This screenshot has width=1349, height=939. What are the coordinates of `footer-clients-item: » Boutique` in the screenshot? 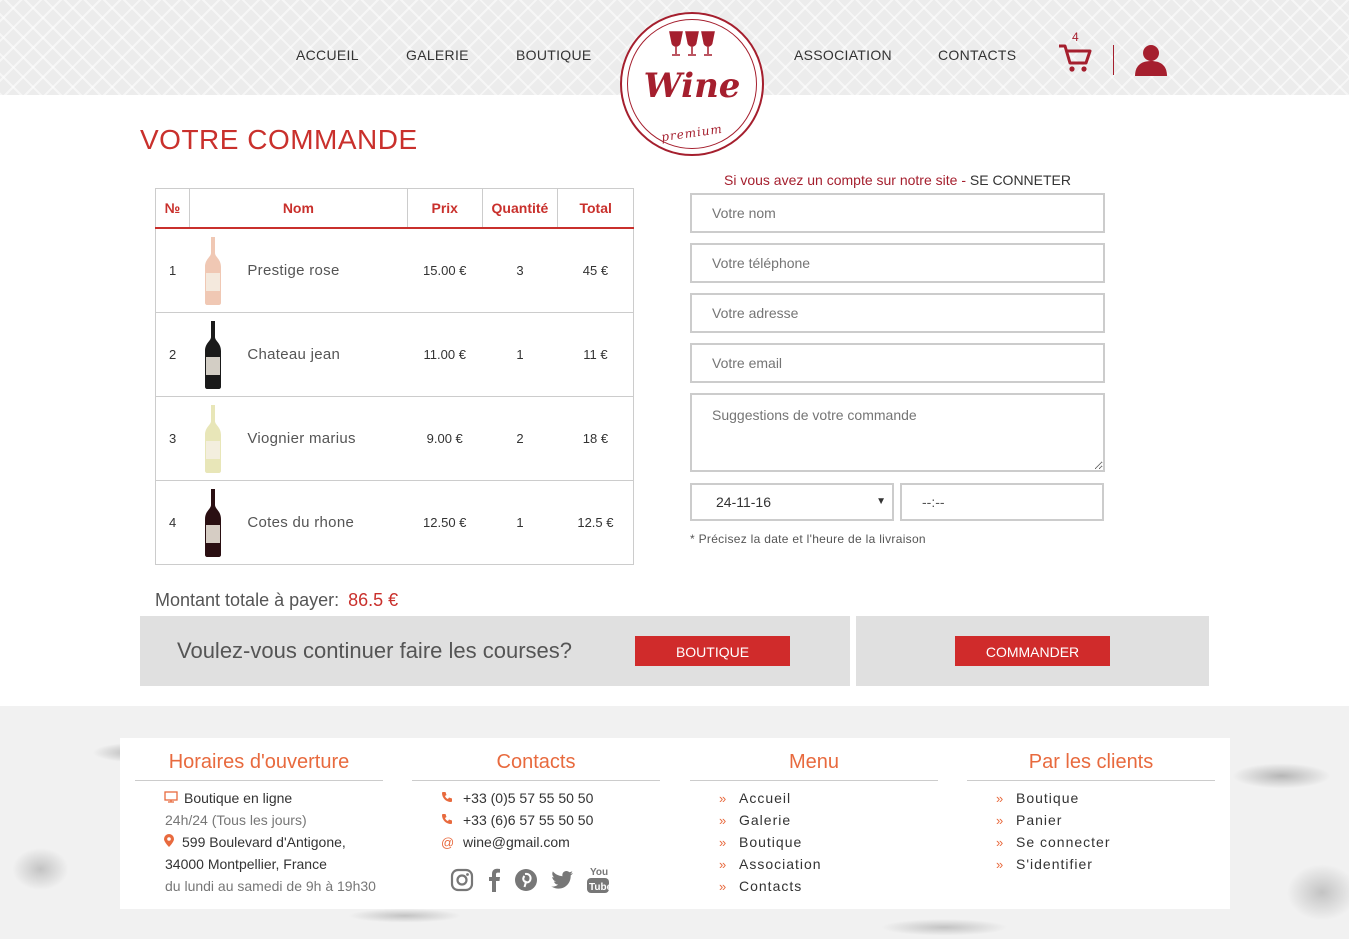 It's located at (1037, 798).